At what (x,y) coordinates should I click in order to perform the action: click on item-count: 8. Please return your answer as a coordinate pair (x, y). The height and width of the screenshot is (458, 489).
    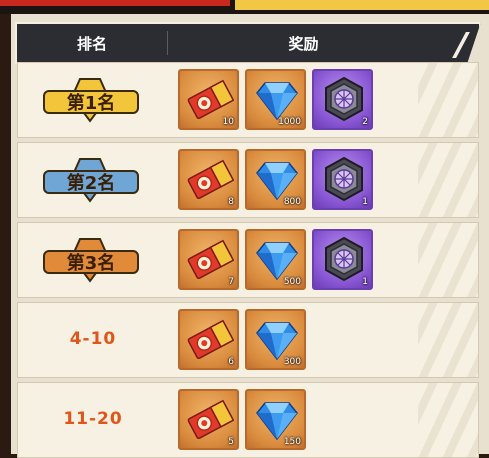
    Looking at the image, I should click on (231, 202).